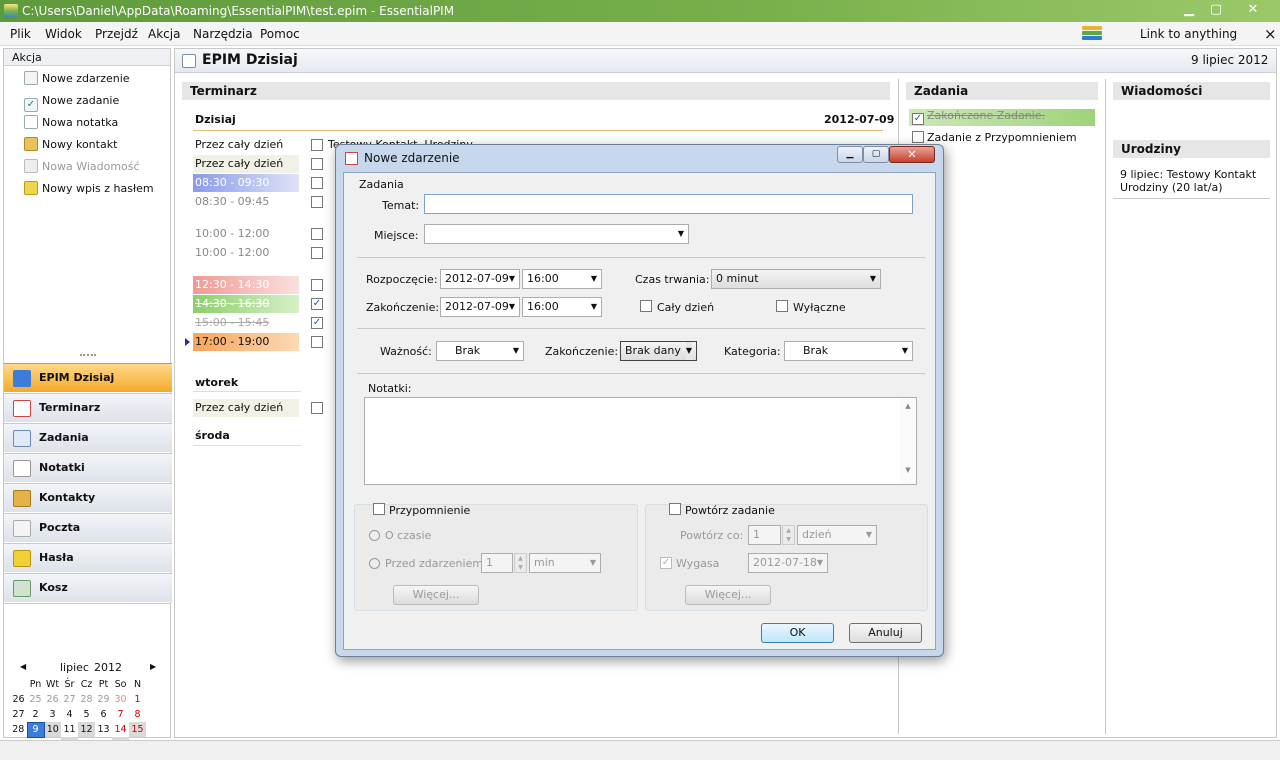 The image size is (1280, 760). Describe the element at coordinates (246, 183) in the screenshot. I see `event-time: 08:30 - 09:30` at that location.